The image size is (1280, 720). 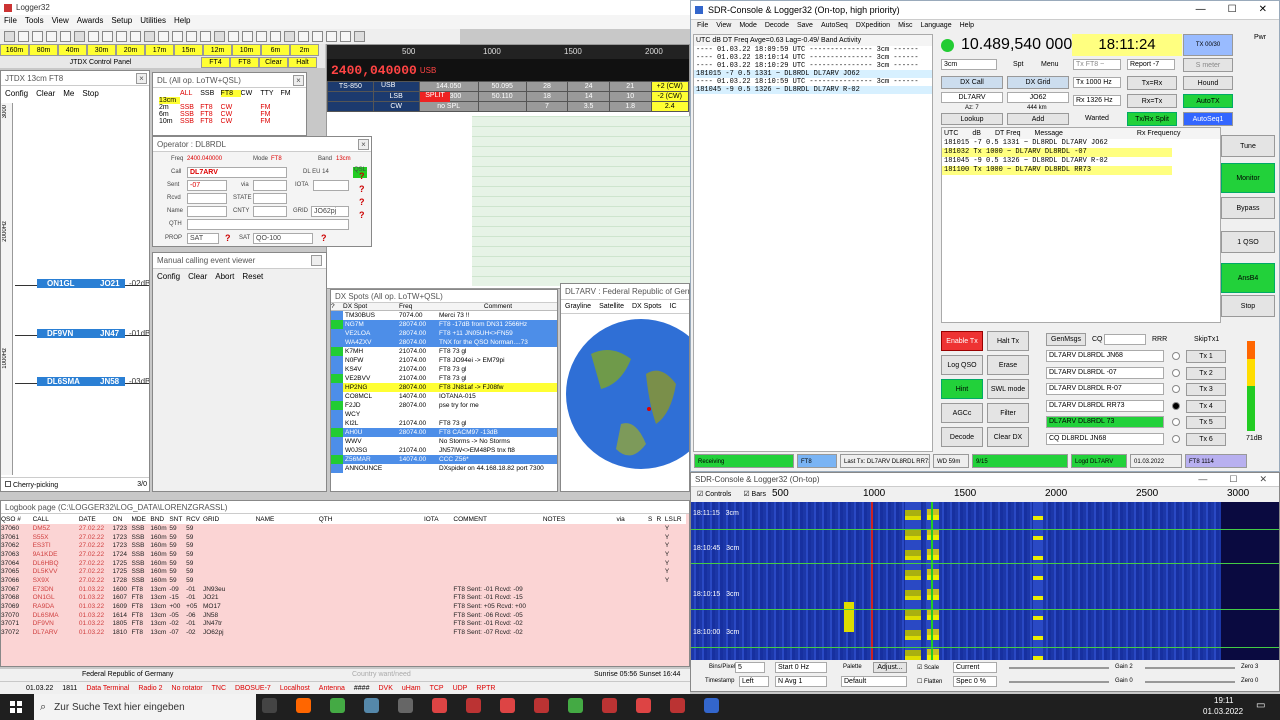 I want to click on rcvd-input, so click(x=207, y=198).